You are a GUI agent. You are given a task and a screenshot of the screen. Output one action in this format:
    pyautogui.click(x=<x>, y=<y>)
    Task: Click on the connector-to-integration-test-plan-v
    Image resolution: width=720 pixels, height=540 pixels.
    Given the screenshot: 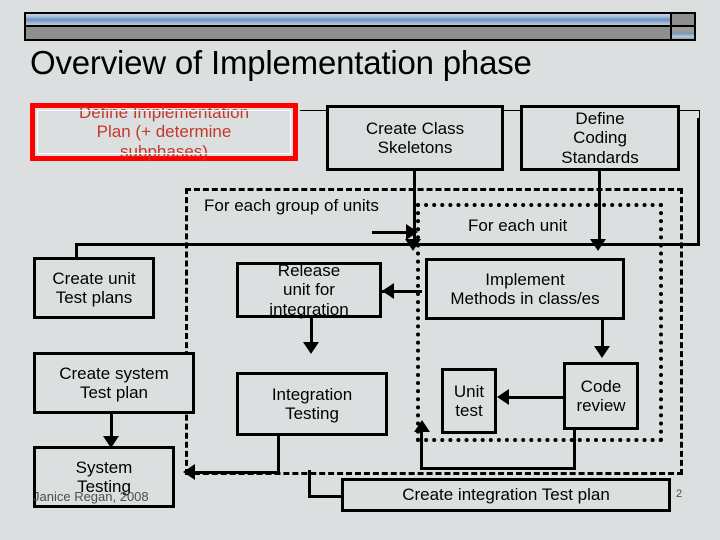 What is the action you would take?
    pyautogui.click(x=309, y=484)
    